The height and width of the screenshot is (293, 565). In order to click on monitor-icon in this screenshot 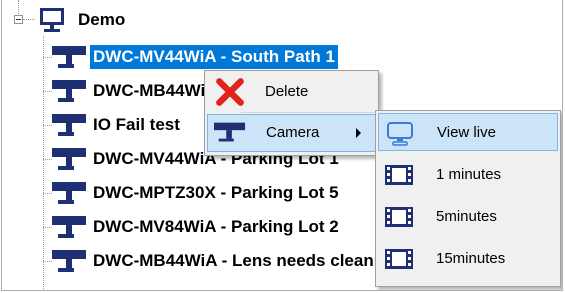, I will do `click(400, 136)`.